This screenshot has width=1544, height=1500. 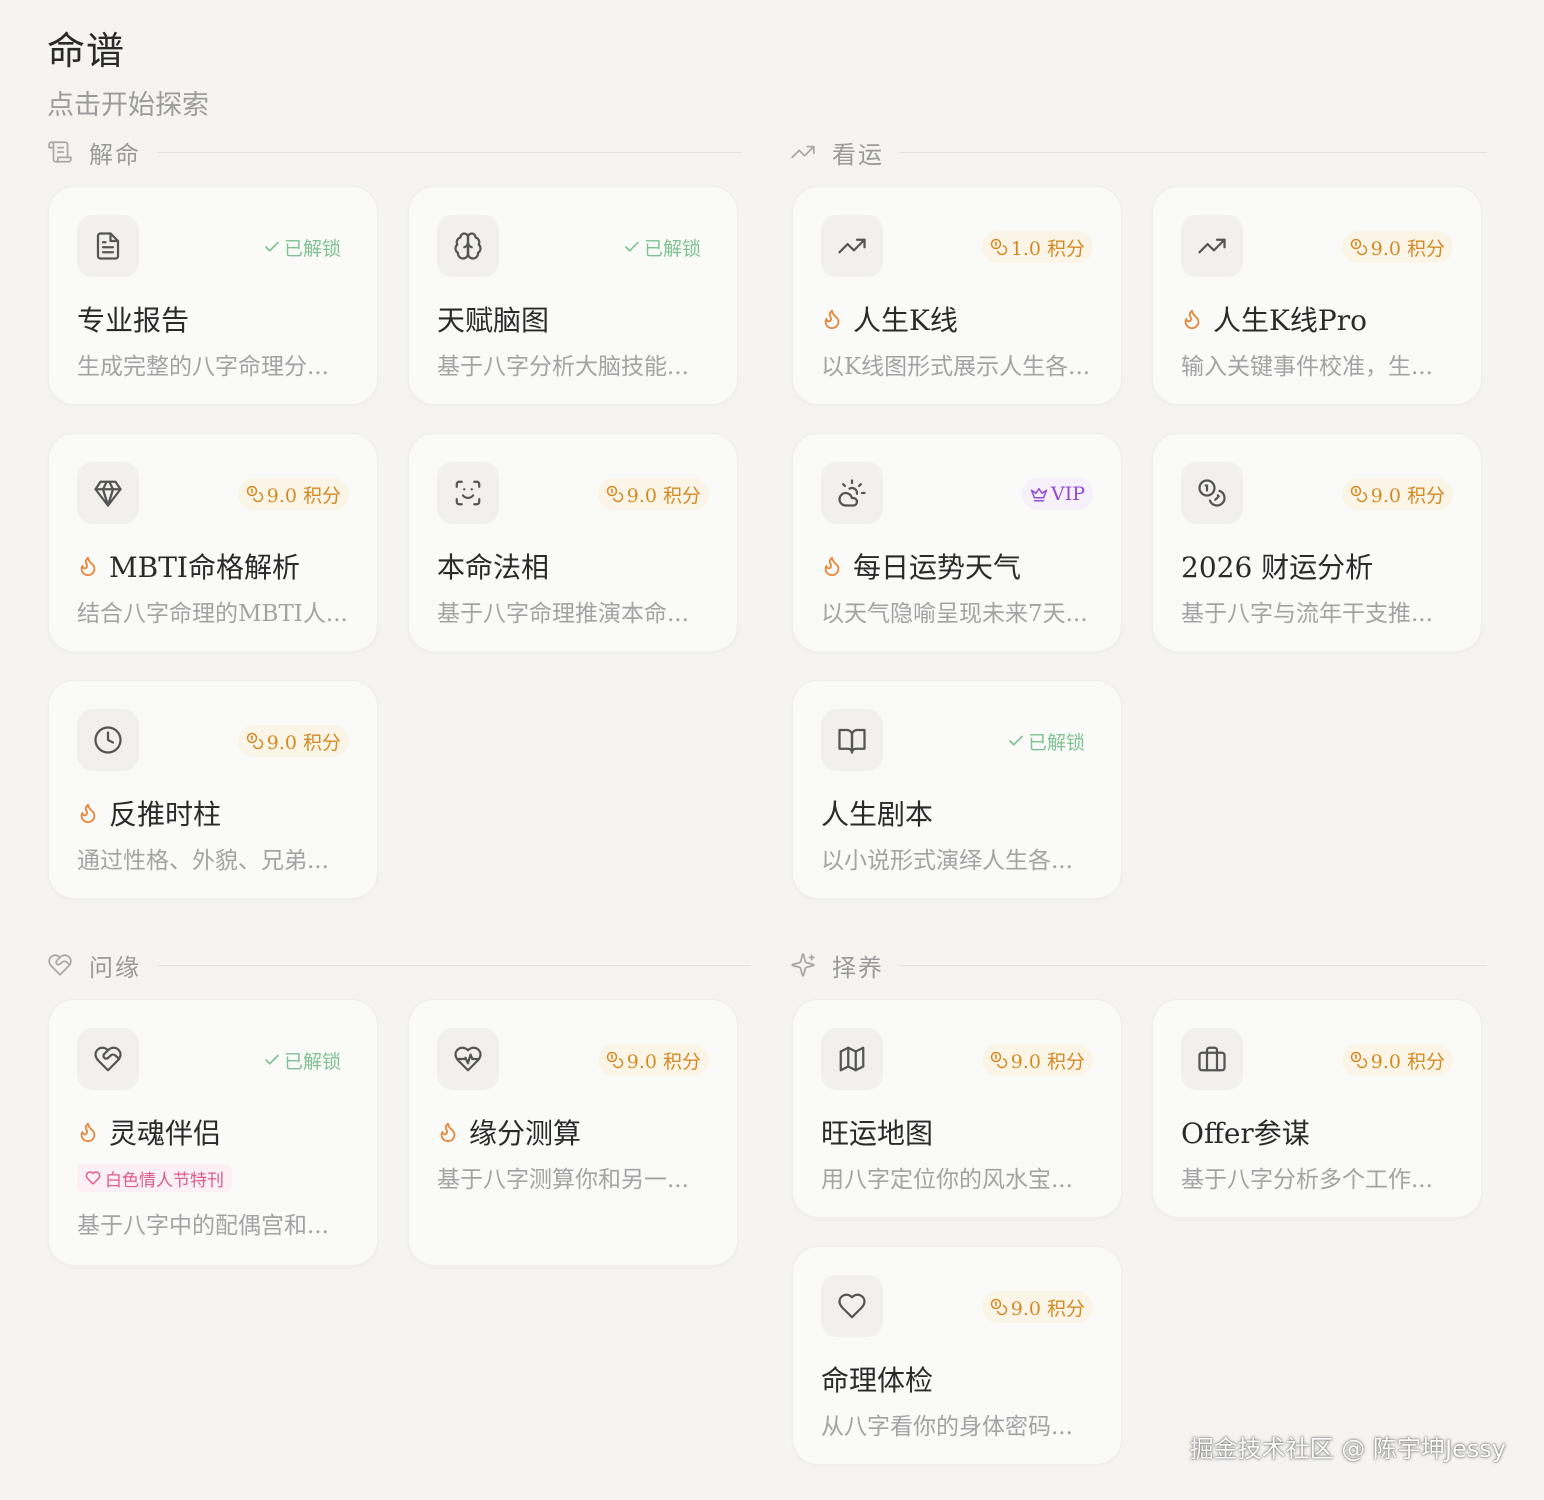 I want to click on section-header-zeyang: 择养, so click(x=1138, y=965).